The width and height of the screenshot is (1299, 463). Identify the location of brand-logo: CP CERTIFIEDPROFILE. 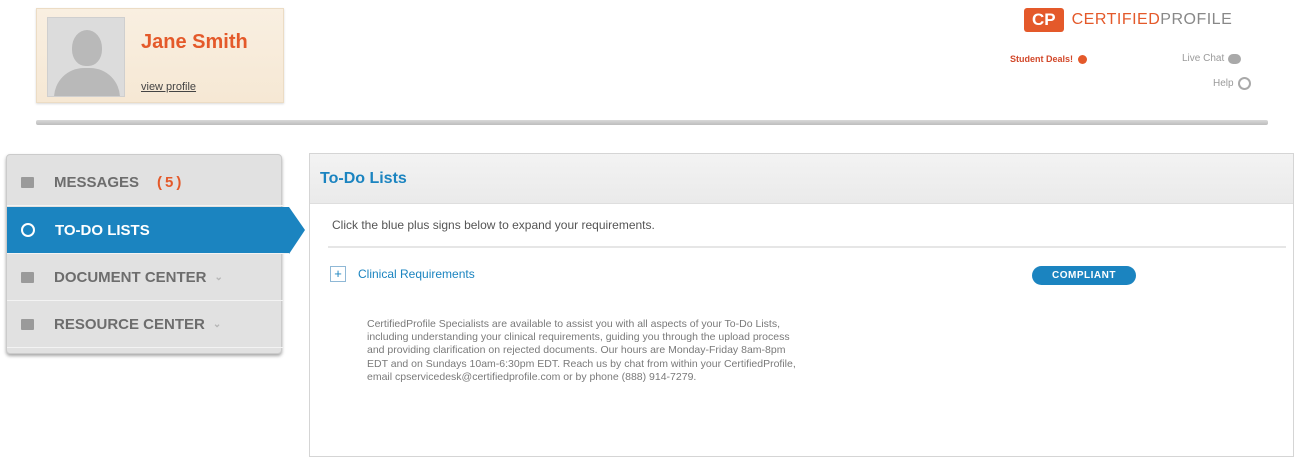
(1128, 20).